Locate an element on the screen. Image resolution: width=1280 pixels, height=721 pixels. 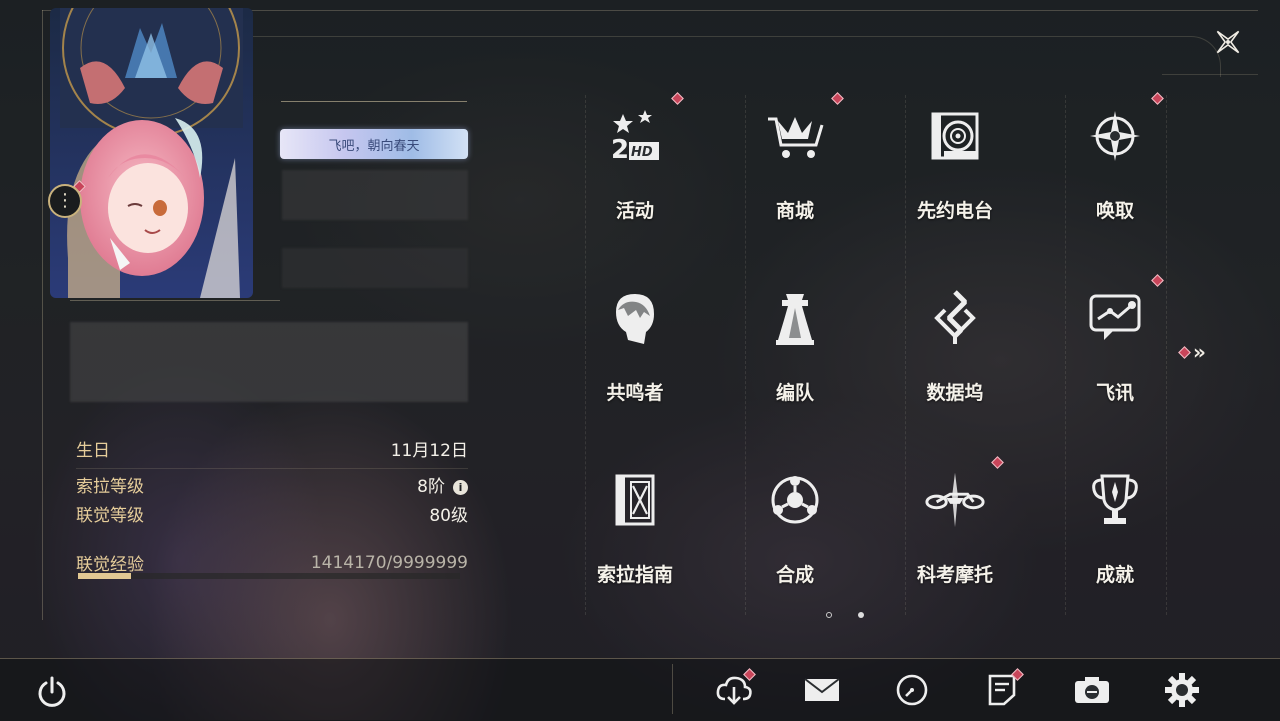
header-right-line is located at coordinates (1210, 74).